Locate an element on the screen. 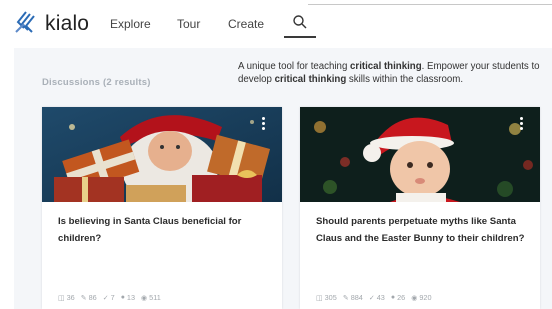 This screenshot has width=552, height=309. stat-value: 13 is located at coordinates (131, 297).